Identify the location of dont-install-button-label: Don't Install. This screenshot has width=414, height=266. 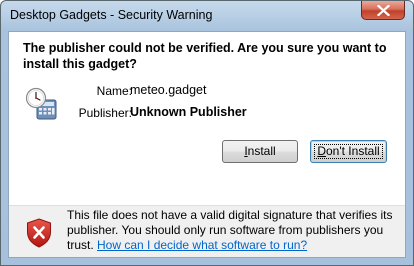
(348, 151).